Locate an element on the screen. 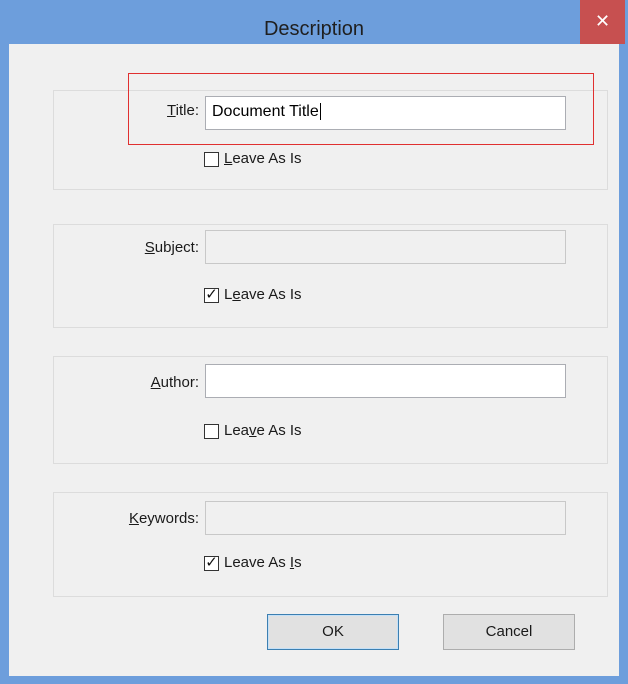  title-checkbox-label: Leave As Is is located at coordinates (263, 158).